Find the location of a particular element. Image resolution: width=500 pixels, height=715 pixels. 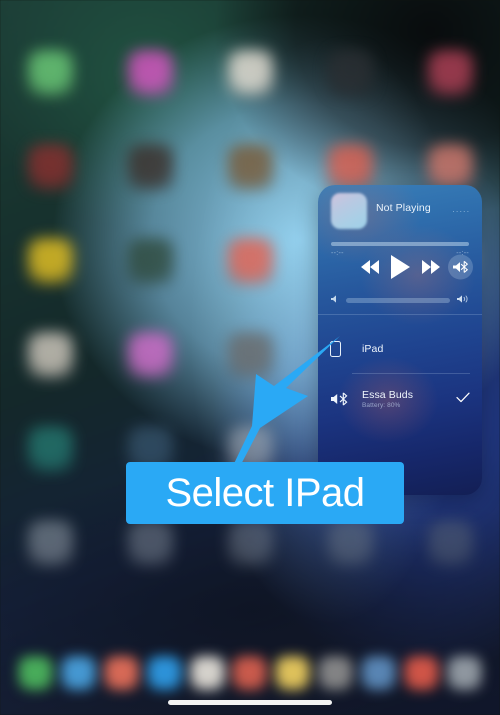

device-list-divider is located at coordinates (411, 373).